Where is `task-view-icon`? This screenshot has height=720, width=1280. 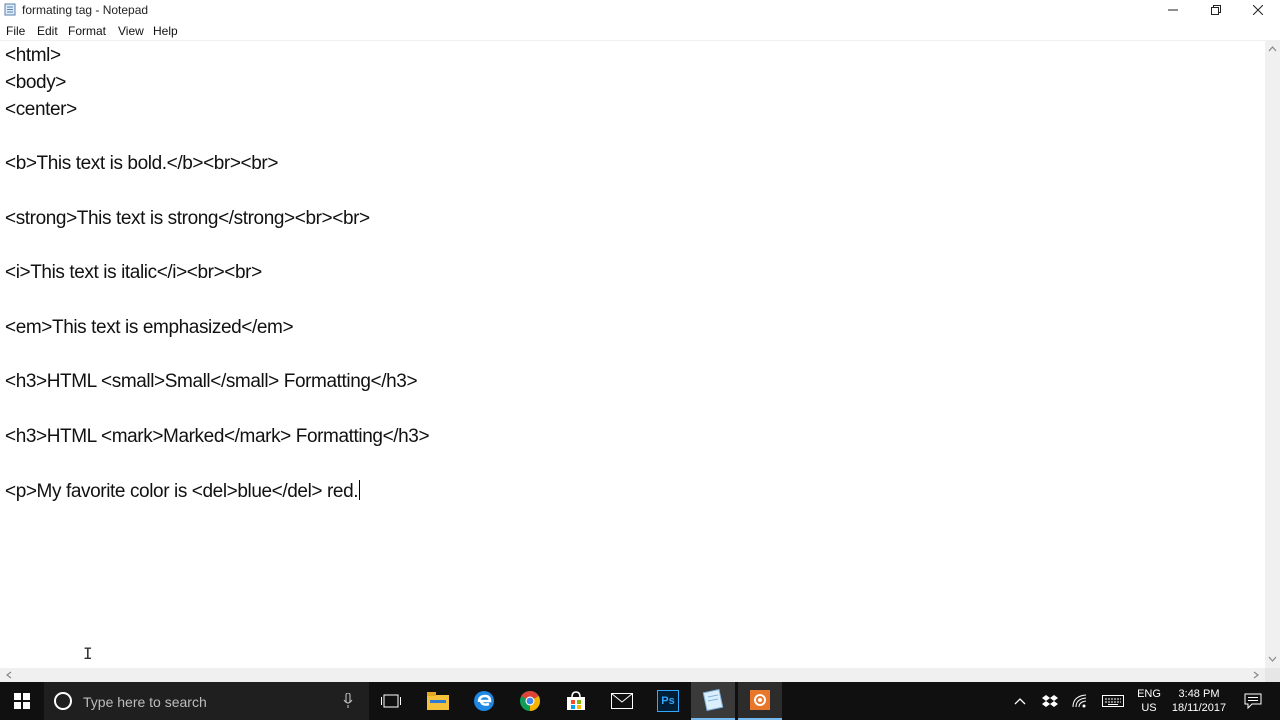 task-view-icon is located at coordinates (391, 701).